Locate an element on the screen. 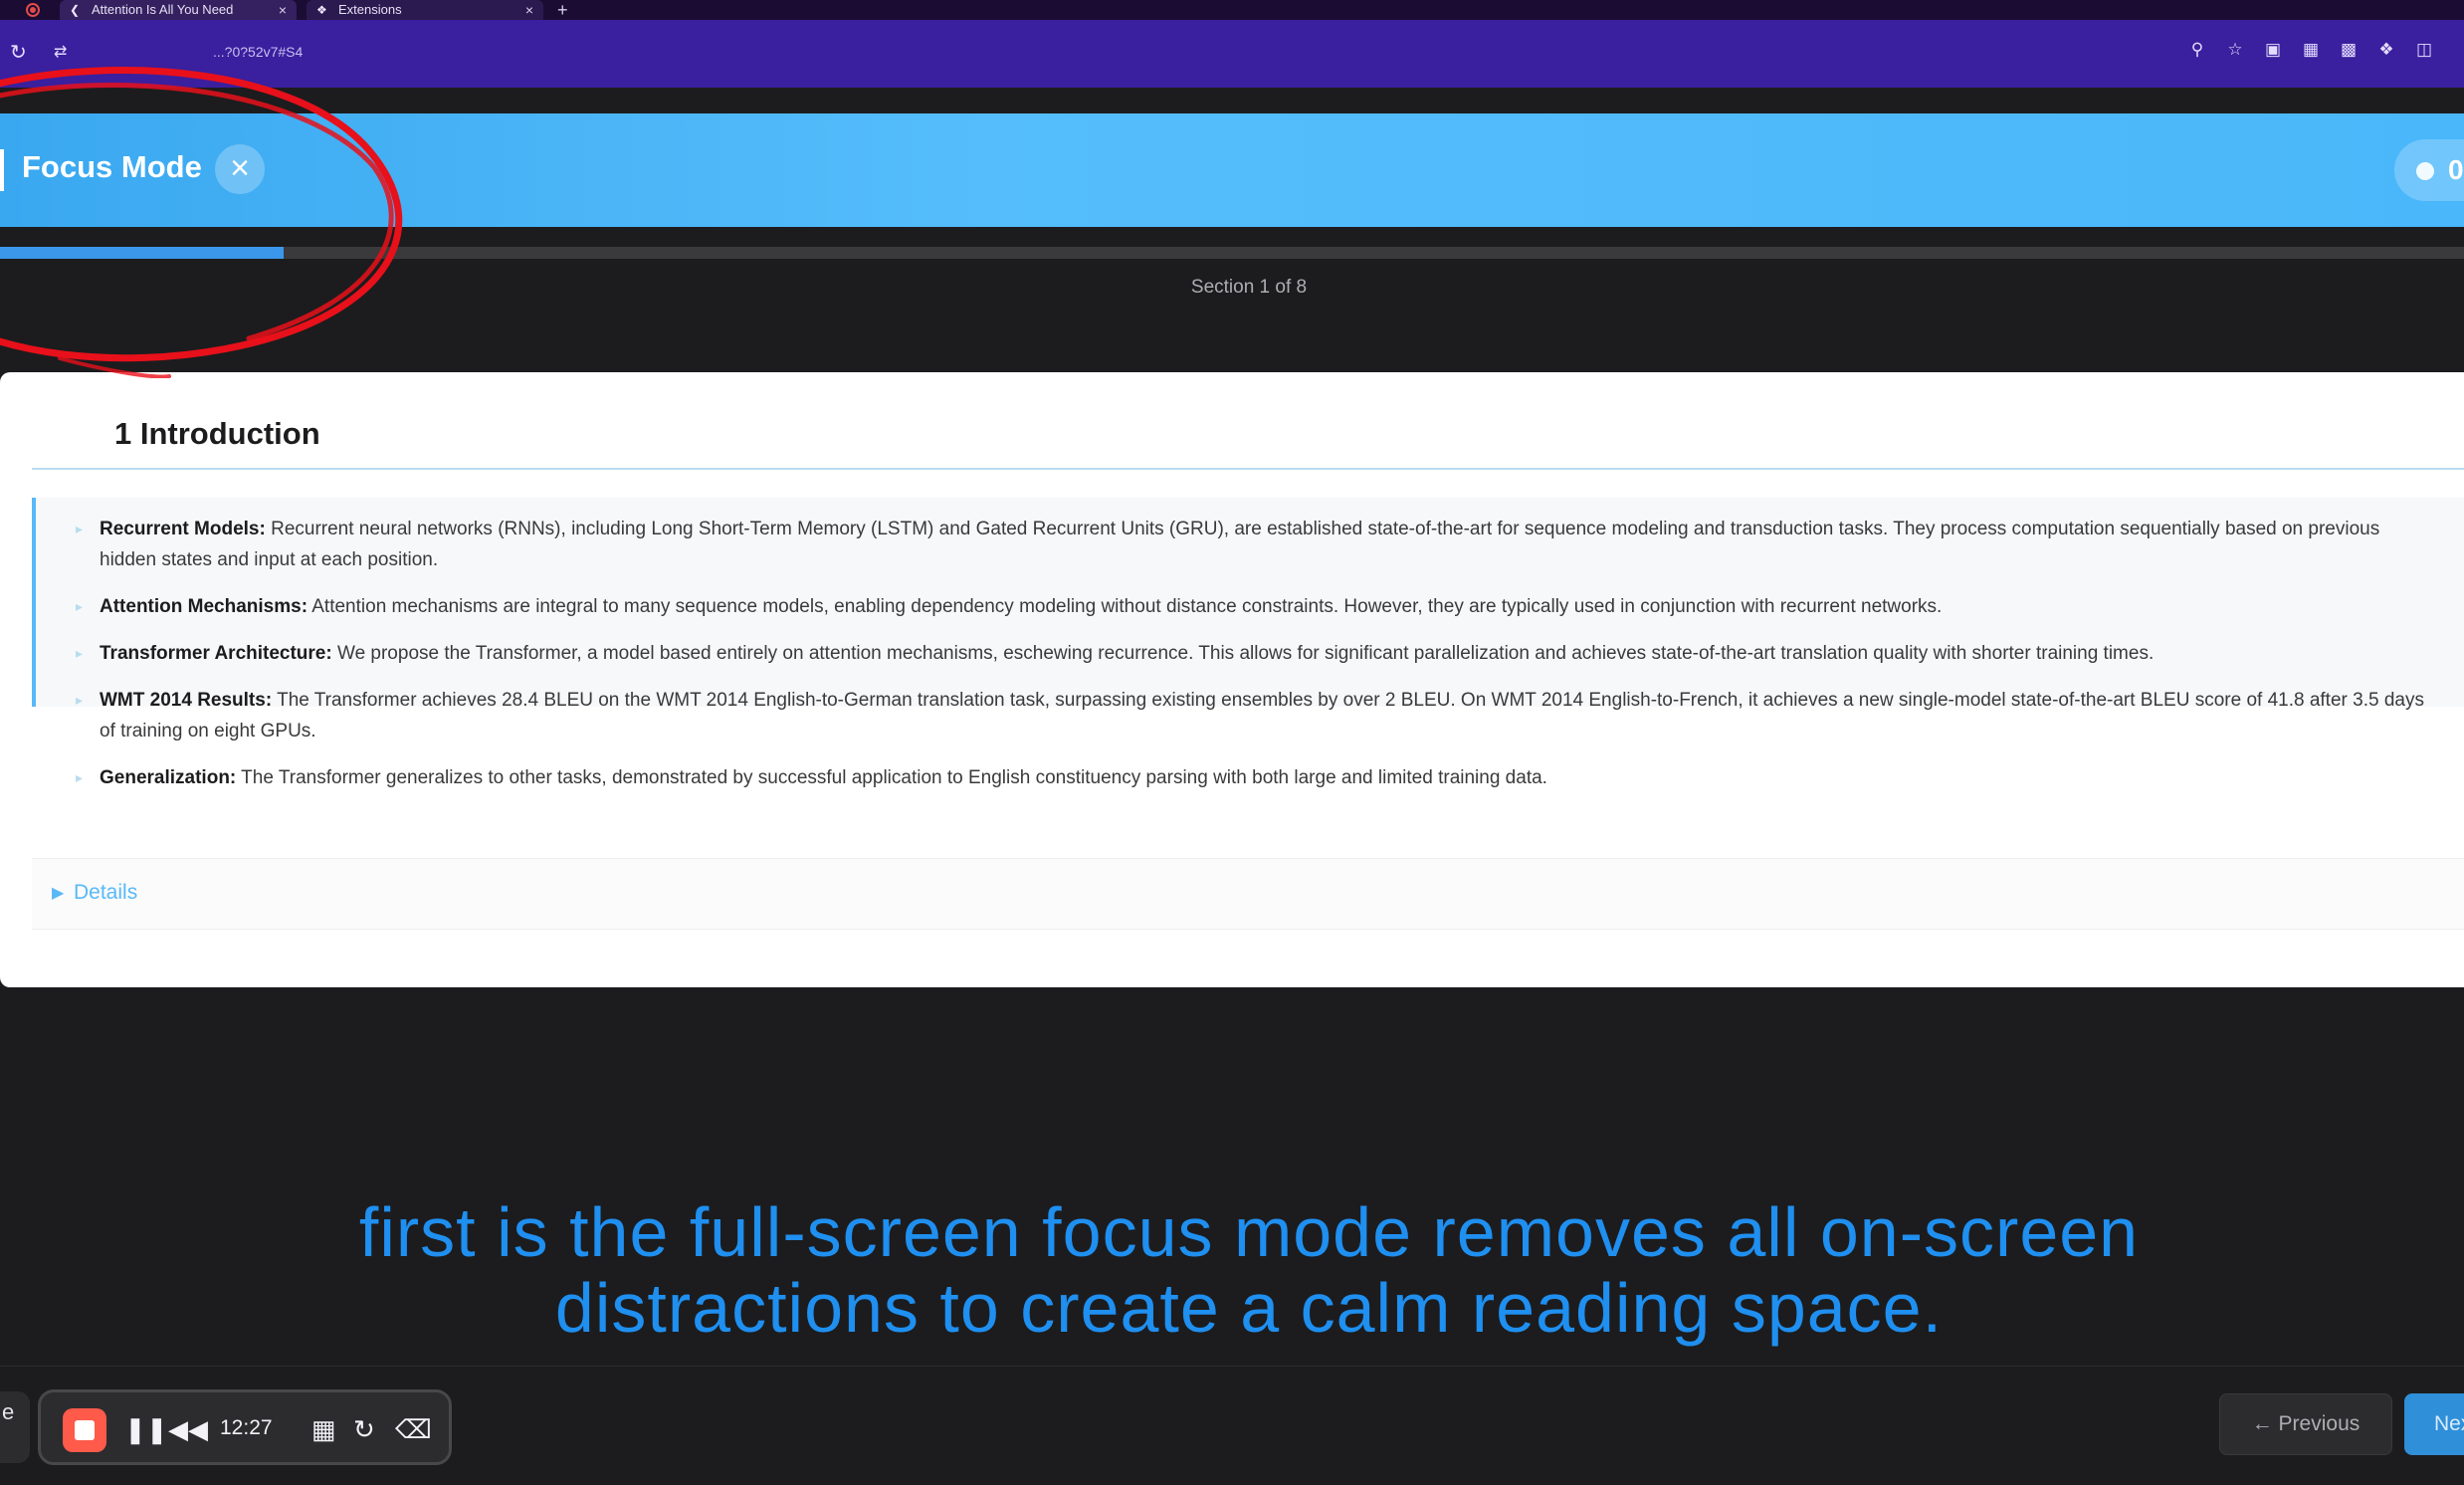 This screenshot has height=1485, width=2464. side-tab-label: e is located at coordinates (9, 1411).